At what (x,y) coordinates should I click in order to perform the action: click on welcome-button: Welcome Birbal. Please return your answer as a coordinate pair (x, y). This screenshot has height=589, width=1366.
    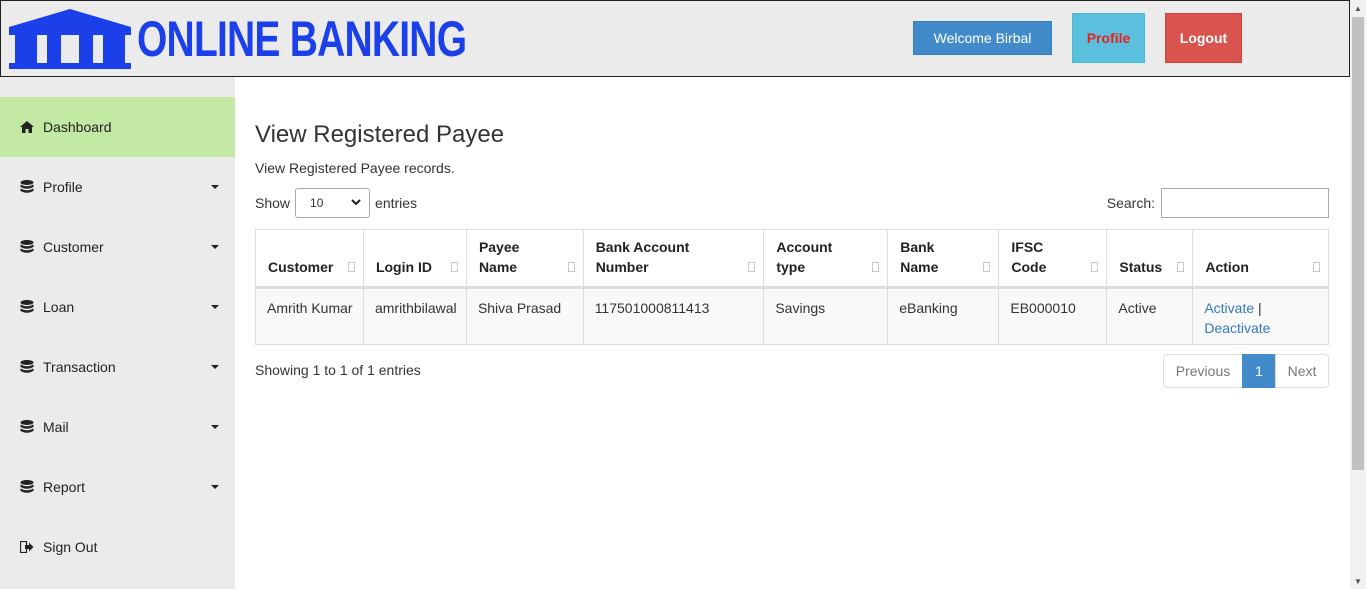
    Looking at the image, I should click on (982, 38).